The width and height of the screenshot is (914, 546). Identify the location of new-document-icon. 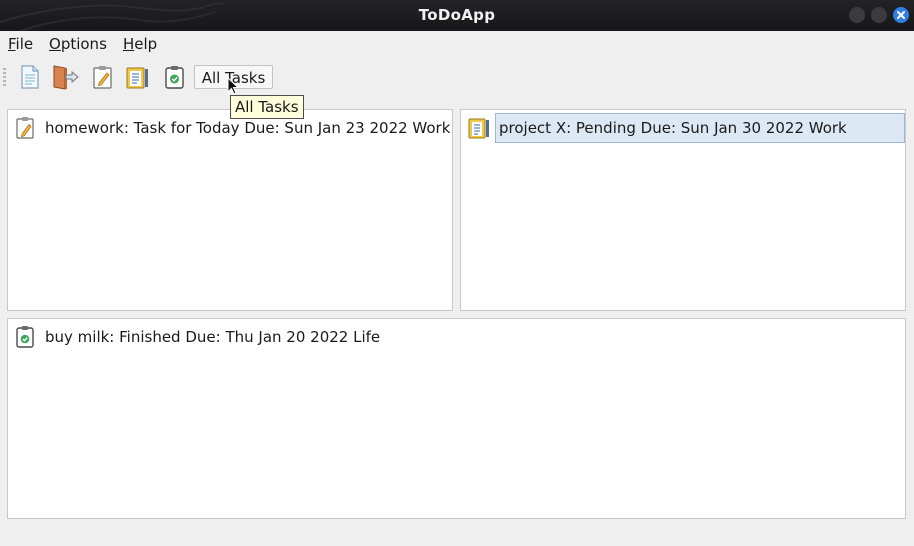
(30, 77).